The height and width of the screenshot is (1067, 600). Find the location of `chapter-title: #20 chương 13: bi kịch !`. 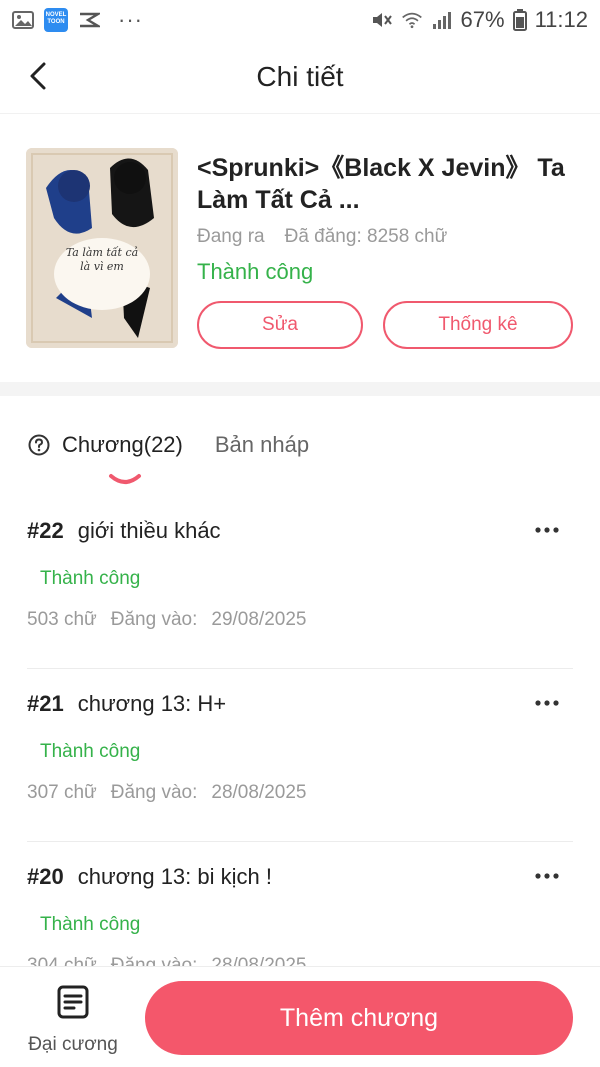

chapter-title: #20 chương 13: bi kịch ! is located at coordinates (149, 877).